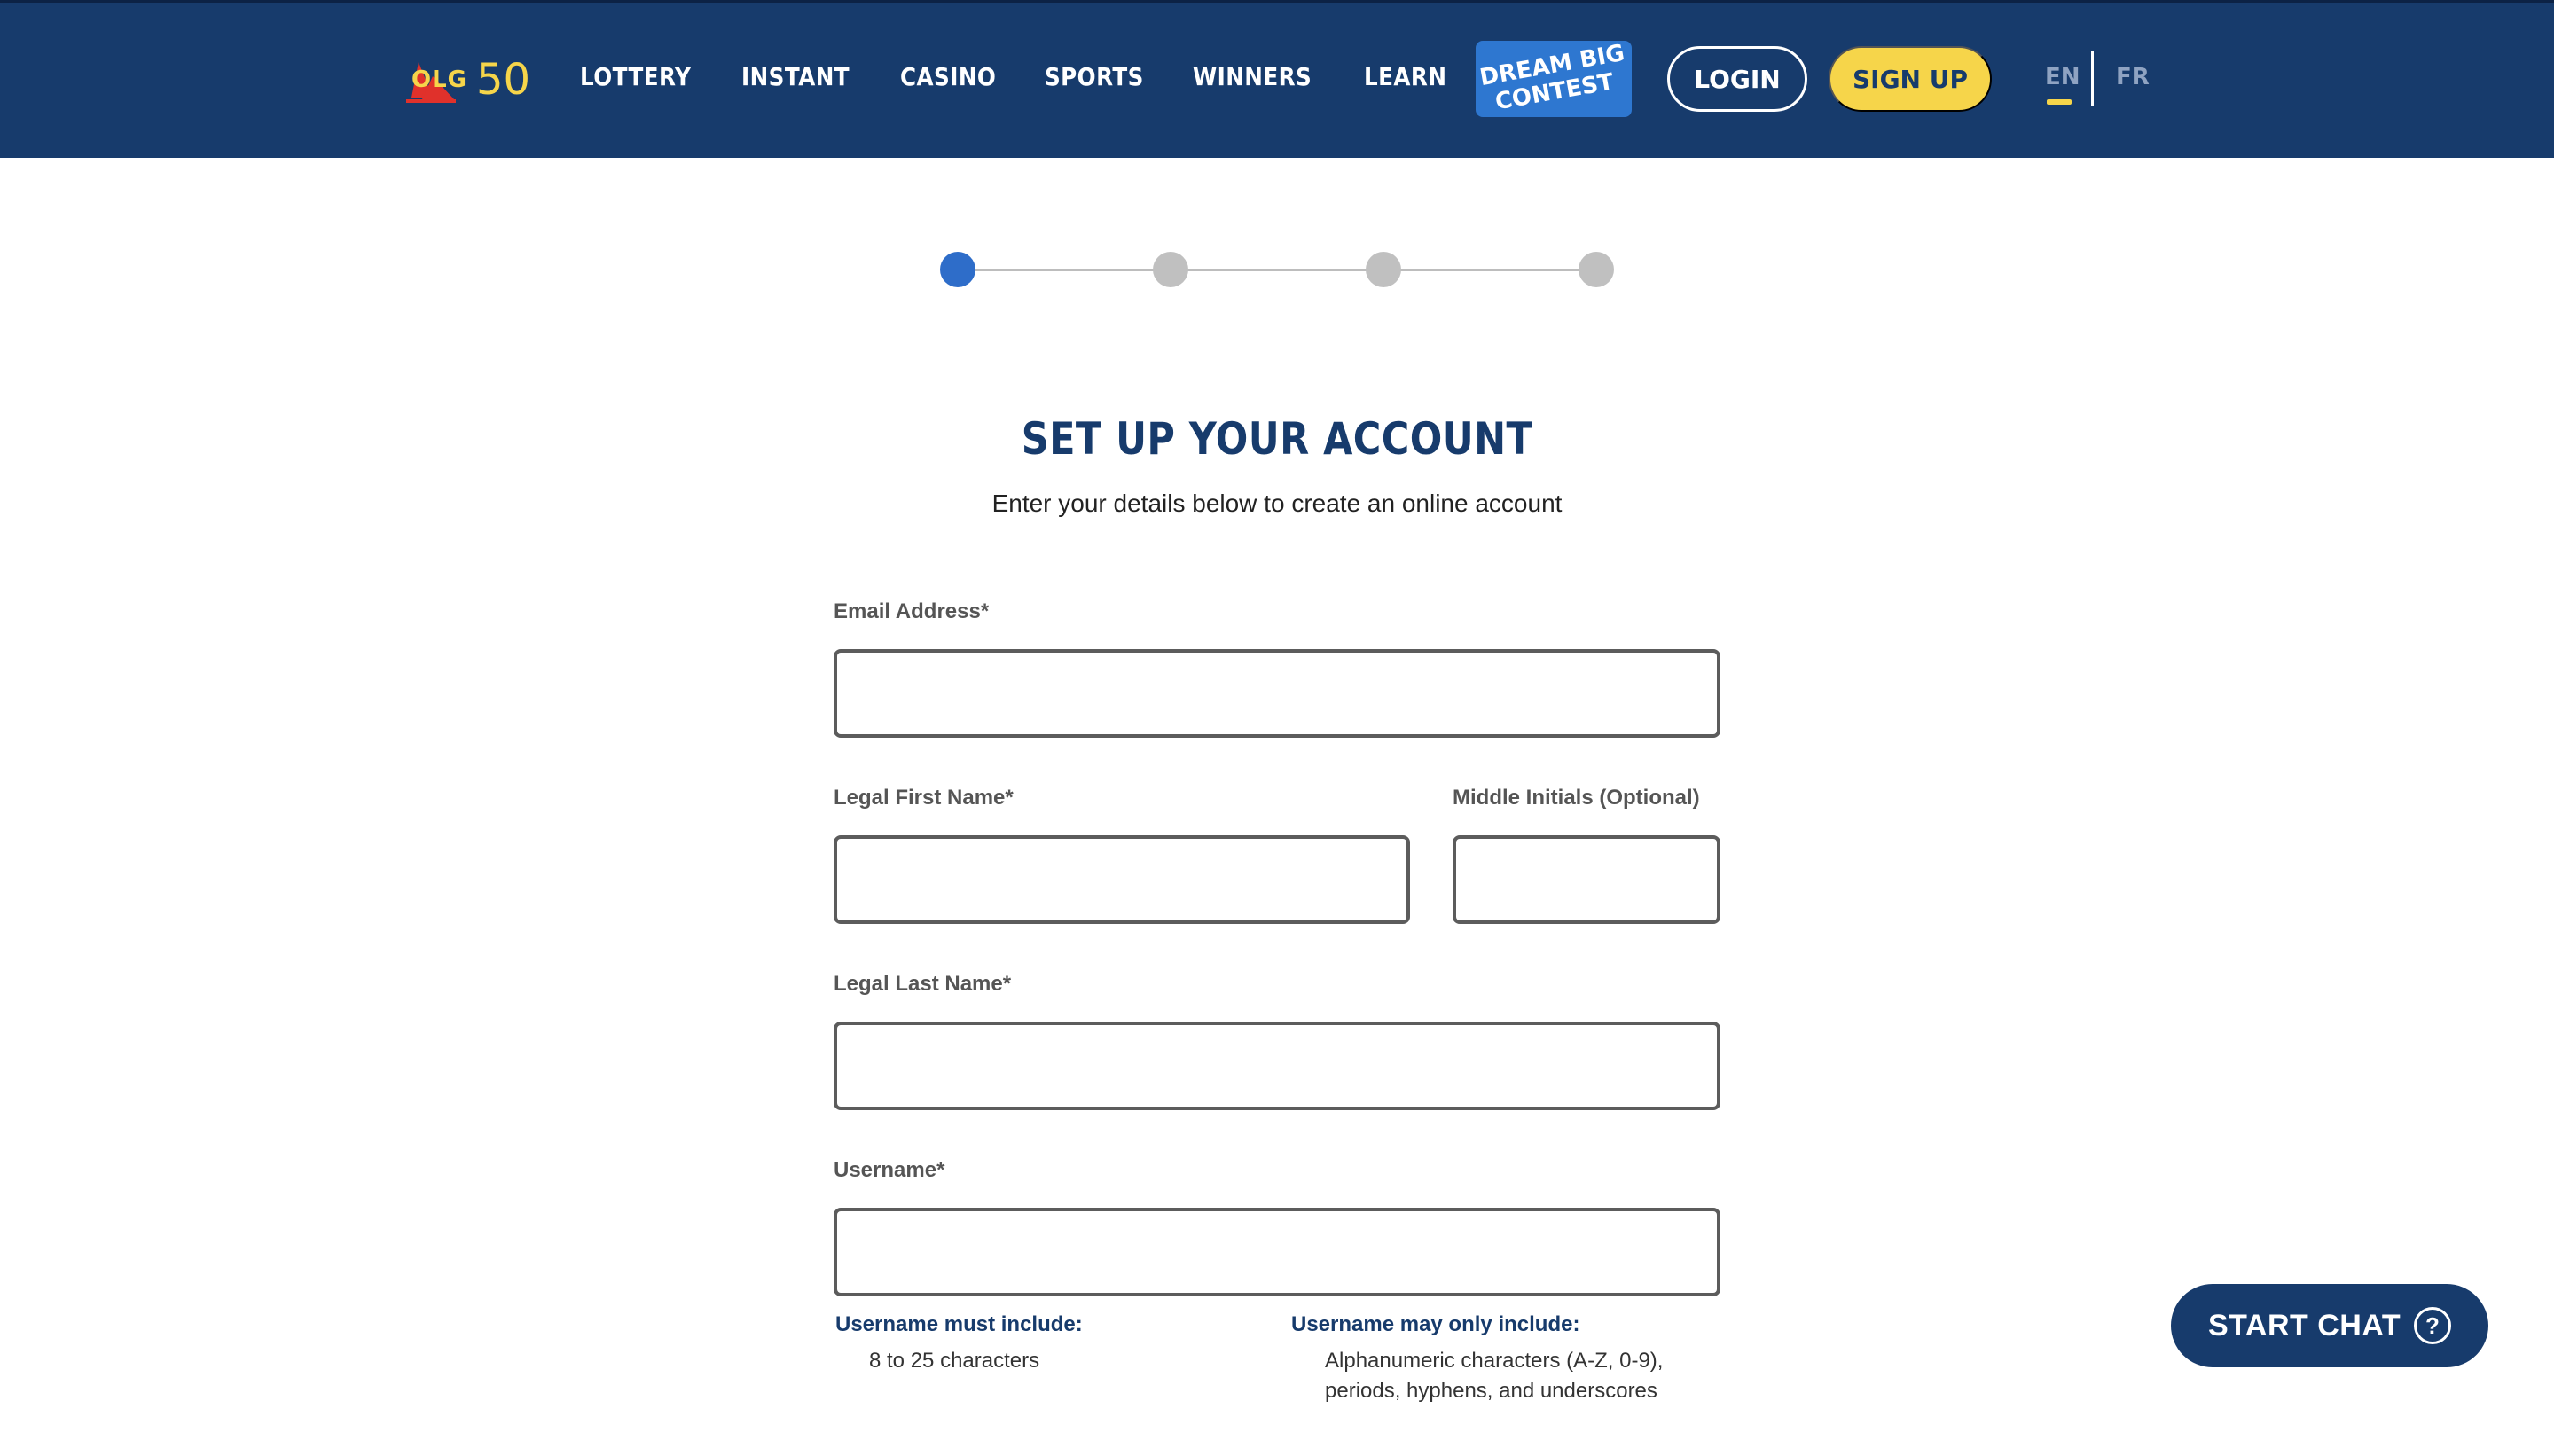 The width and height of the screenshot is (2554, 1456). Describe the element at coordinates (1277, 1066) in the screenshot. I see `last-name-input` at that location.